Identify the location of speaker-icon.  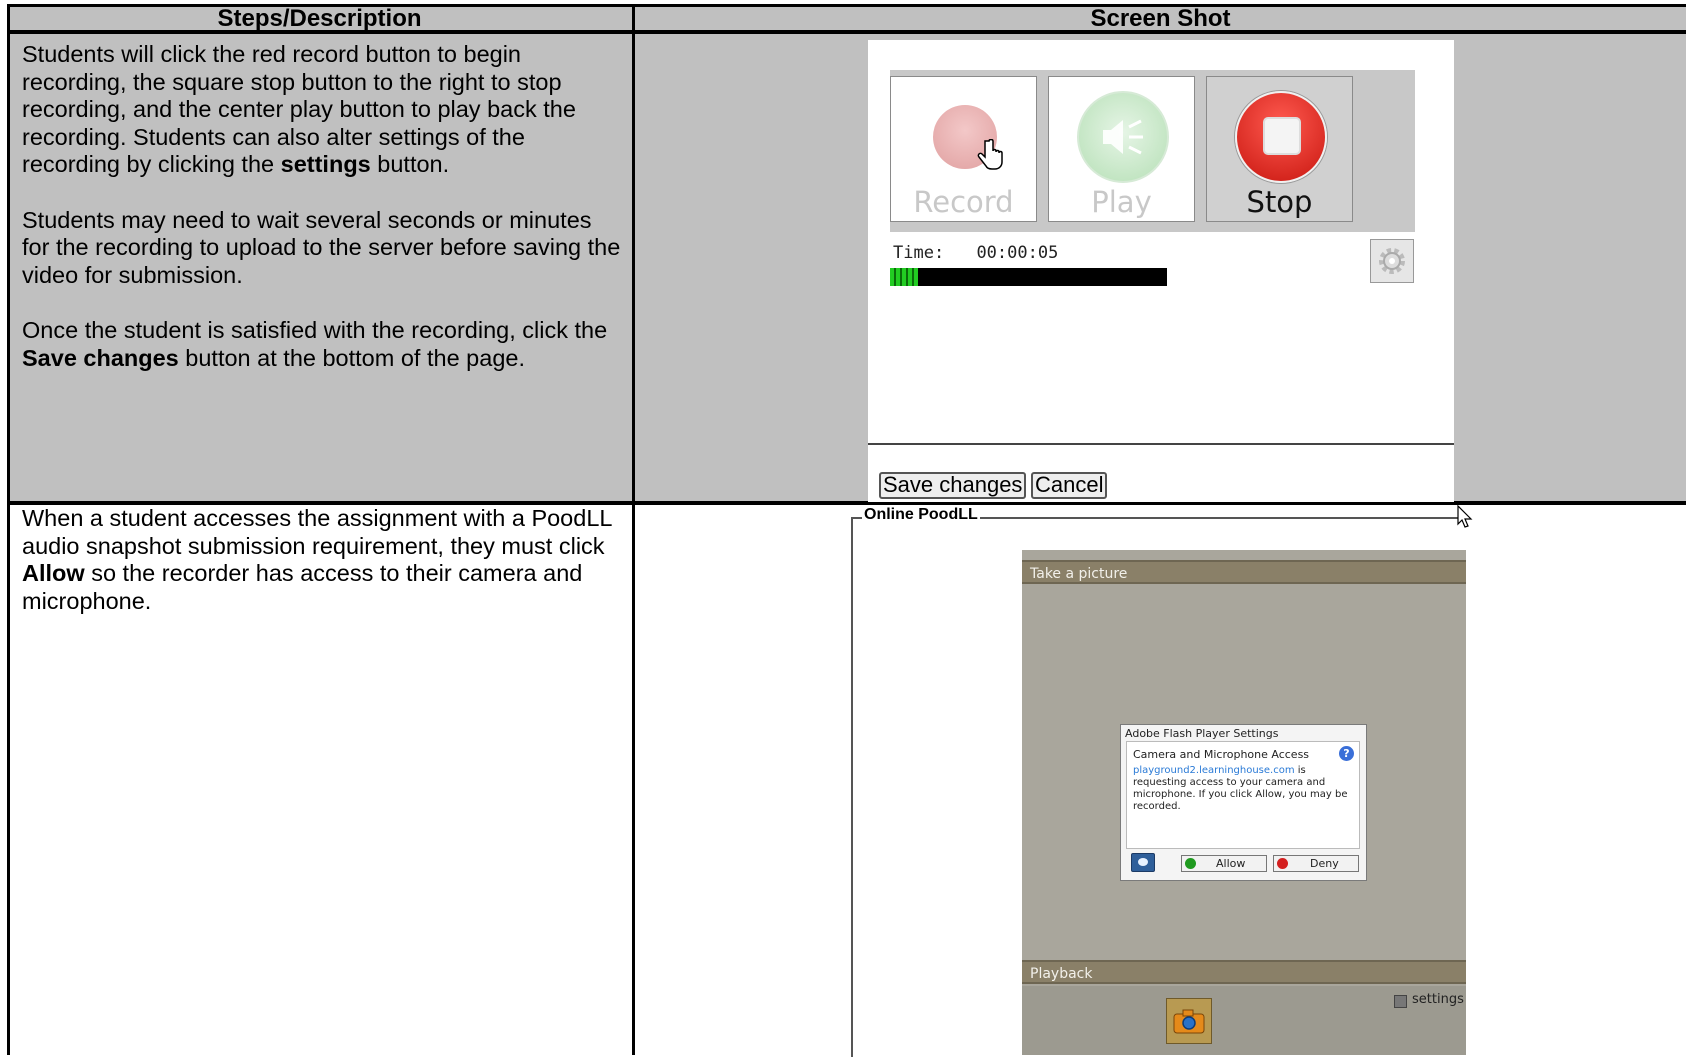
(1123, 137).